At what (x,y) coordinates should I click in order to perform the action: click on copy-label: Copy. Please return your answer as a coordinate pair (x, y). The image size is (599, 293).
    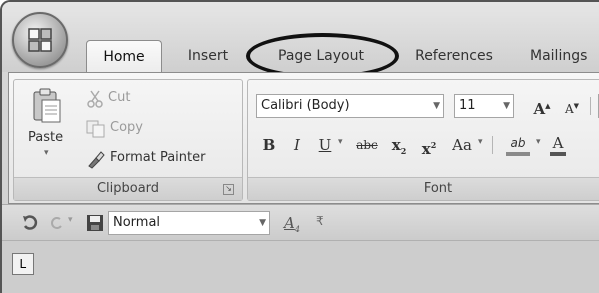
    Looking at the image, I should click on (126, 127).